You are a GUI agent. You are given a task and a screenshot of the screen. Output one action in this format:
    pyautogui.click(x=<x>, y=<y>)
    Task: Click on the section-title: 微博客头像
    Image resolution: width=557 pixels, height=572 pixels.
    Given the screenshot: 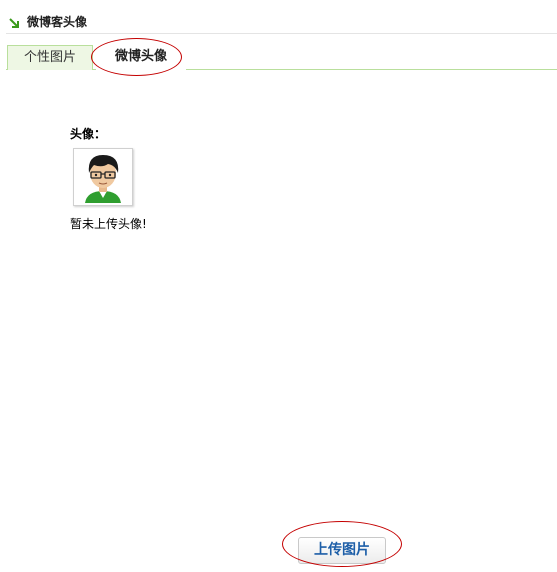 What is the action you would take?
    pyautogui.click(x=57, y=22)
    